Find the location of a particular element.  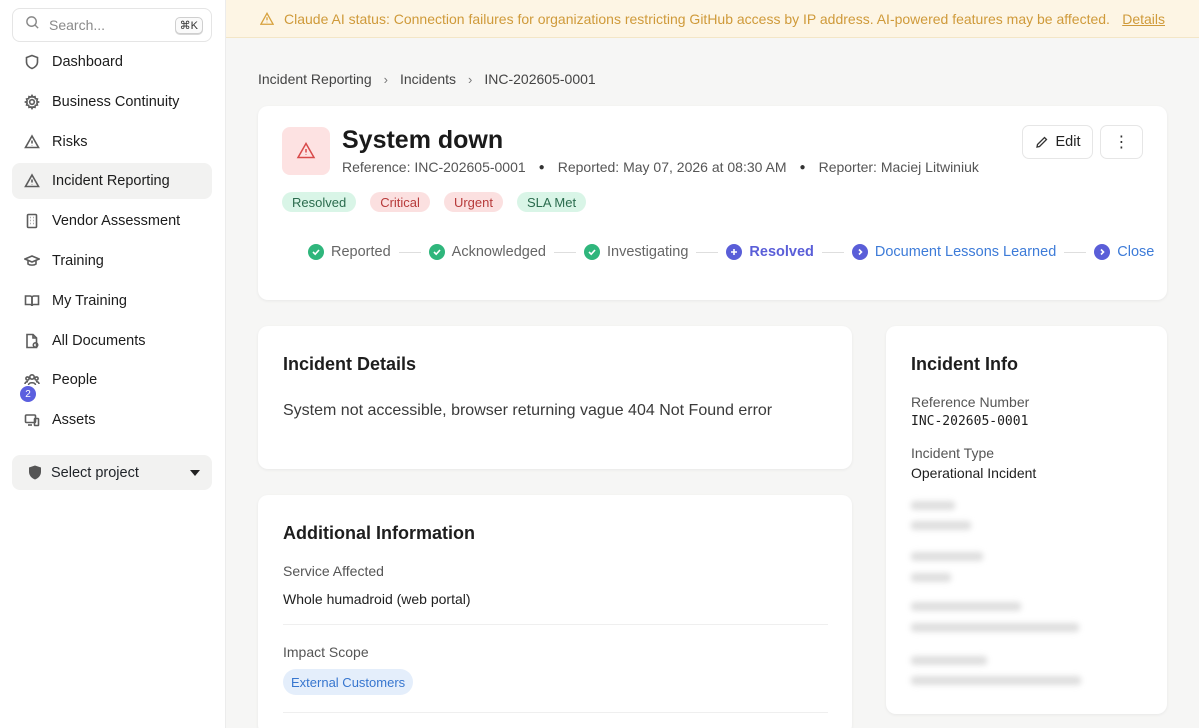

sidebar-item-label: All Documents is located at coordinates (99, 340).